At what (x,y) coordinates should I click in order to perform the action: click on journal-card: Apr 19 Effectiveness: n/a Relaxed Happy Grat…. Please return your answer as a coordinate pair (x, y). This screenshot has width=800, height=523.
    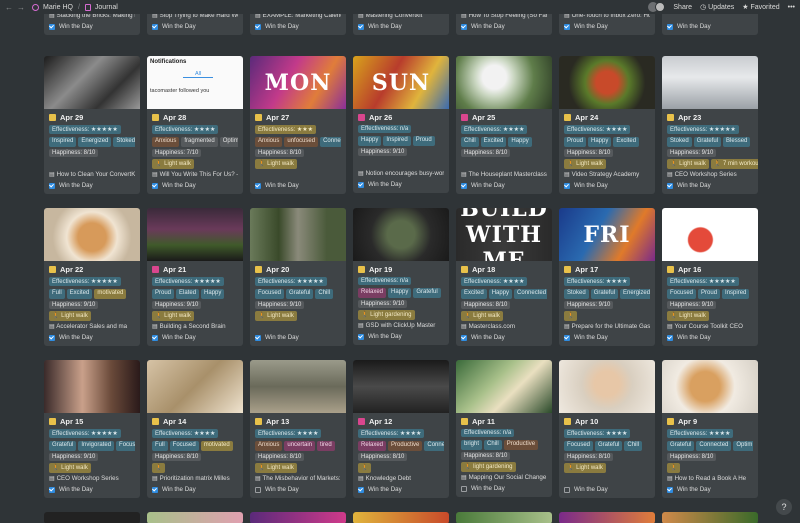
    Looking at the image, I should click on (401, 276).